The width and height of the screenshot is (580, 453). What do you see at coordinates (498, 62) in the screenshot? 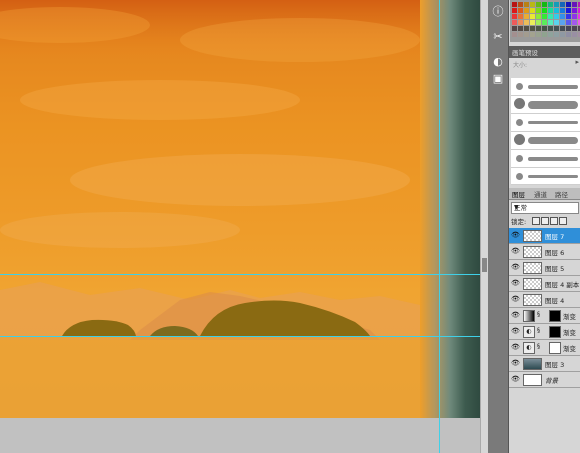
I see `palette-icon: ◐` at bounding box center [498, 62].